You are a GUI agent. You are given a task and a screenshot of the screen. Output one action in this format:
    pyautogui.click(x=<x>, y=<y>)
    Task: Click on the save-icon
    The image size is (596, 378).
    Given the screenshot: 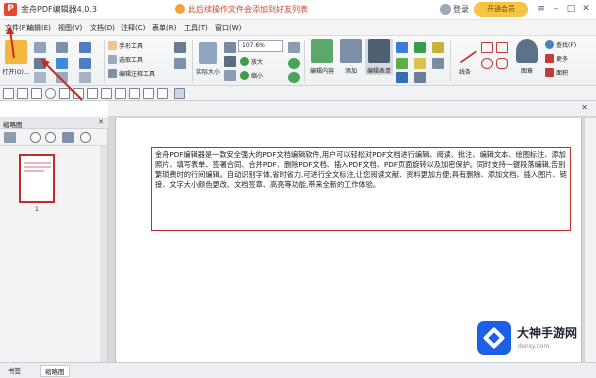 What is the action you would take?
    pyautogui.click(x=40, y=47)
    